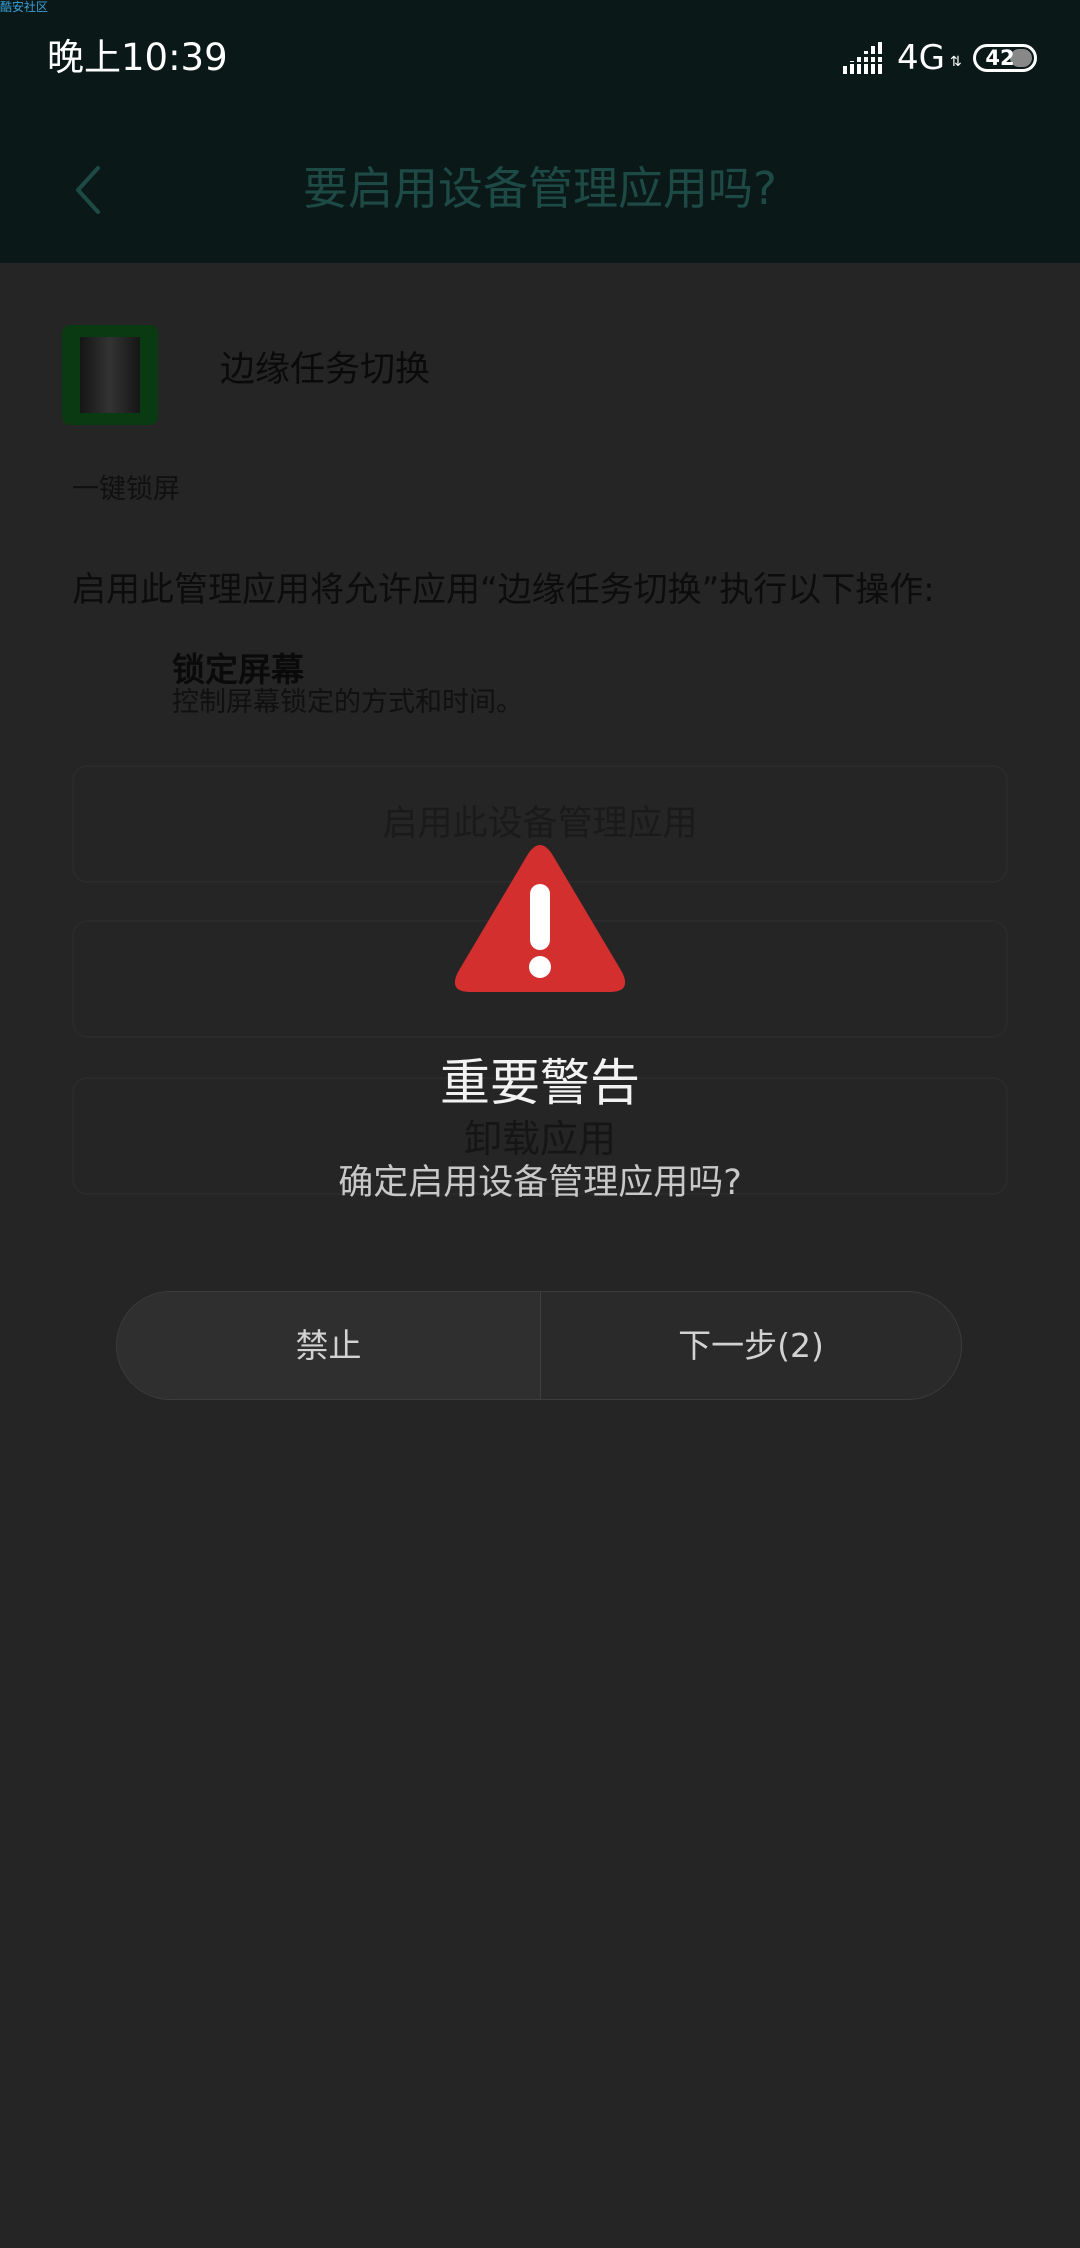 This screenshot has height=2248, width=1080. What do you see at coordinates (540, 1083) in the screenshot?
I see `dialog-title: 重要警告` at bounding box center [540, 1083].